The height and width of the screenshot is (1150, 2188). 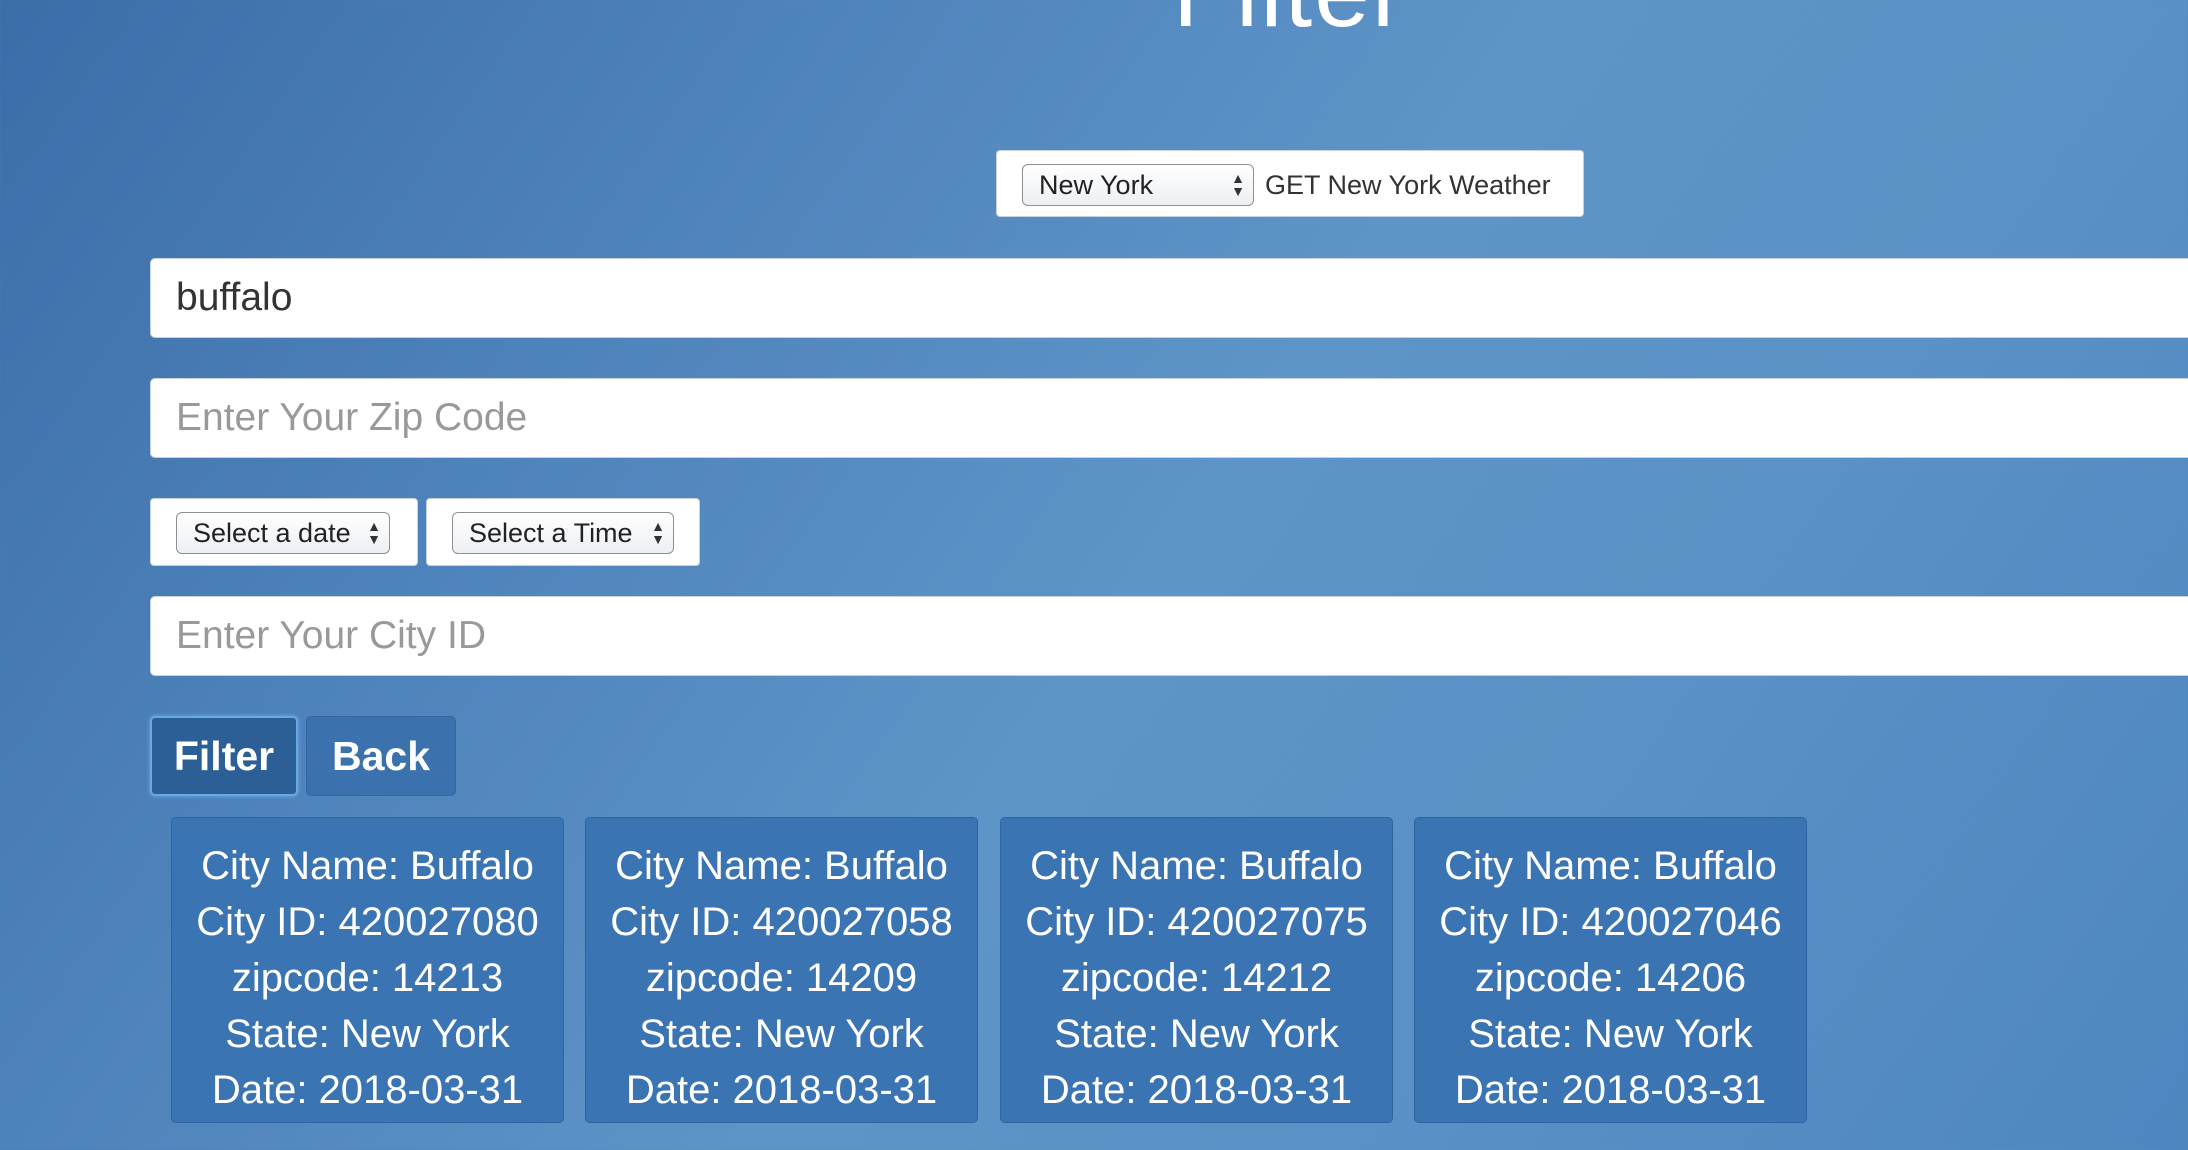 I want to click on state-select-value: New York, so click(x=1096, y=184).